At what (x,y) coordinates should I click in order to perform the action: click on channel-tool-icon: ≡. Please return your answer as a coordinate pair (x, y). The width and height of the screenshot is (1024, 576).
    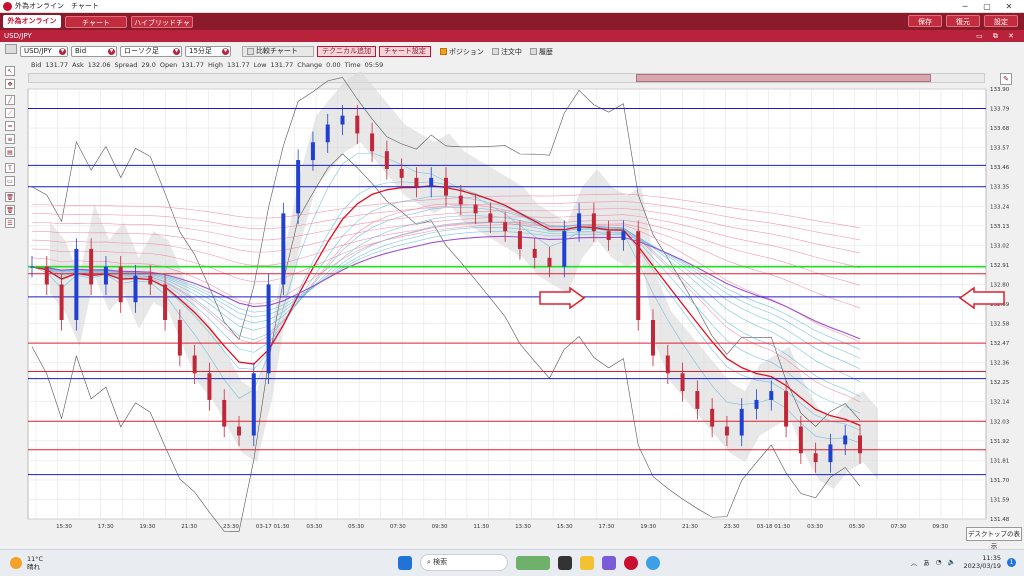
    Looking at the image, I should click on (10, 139).